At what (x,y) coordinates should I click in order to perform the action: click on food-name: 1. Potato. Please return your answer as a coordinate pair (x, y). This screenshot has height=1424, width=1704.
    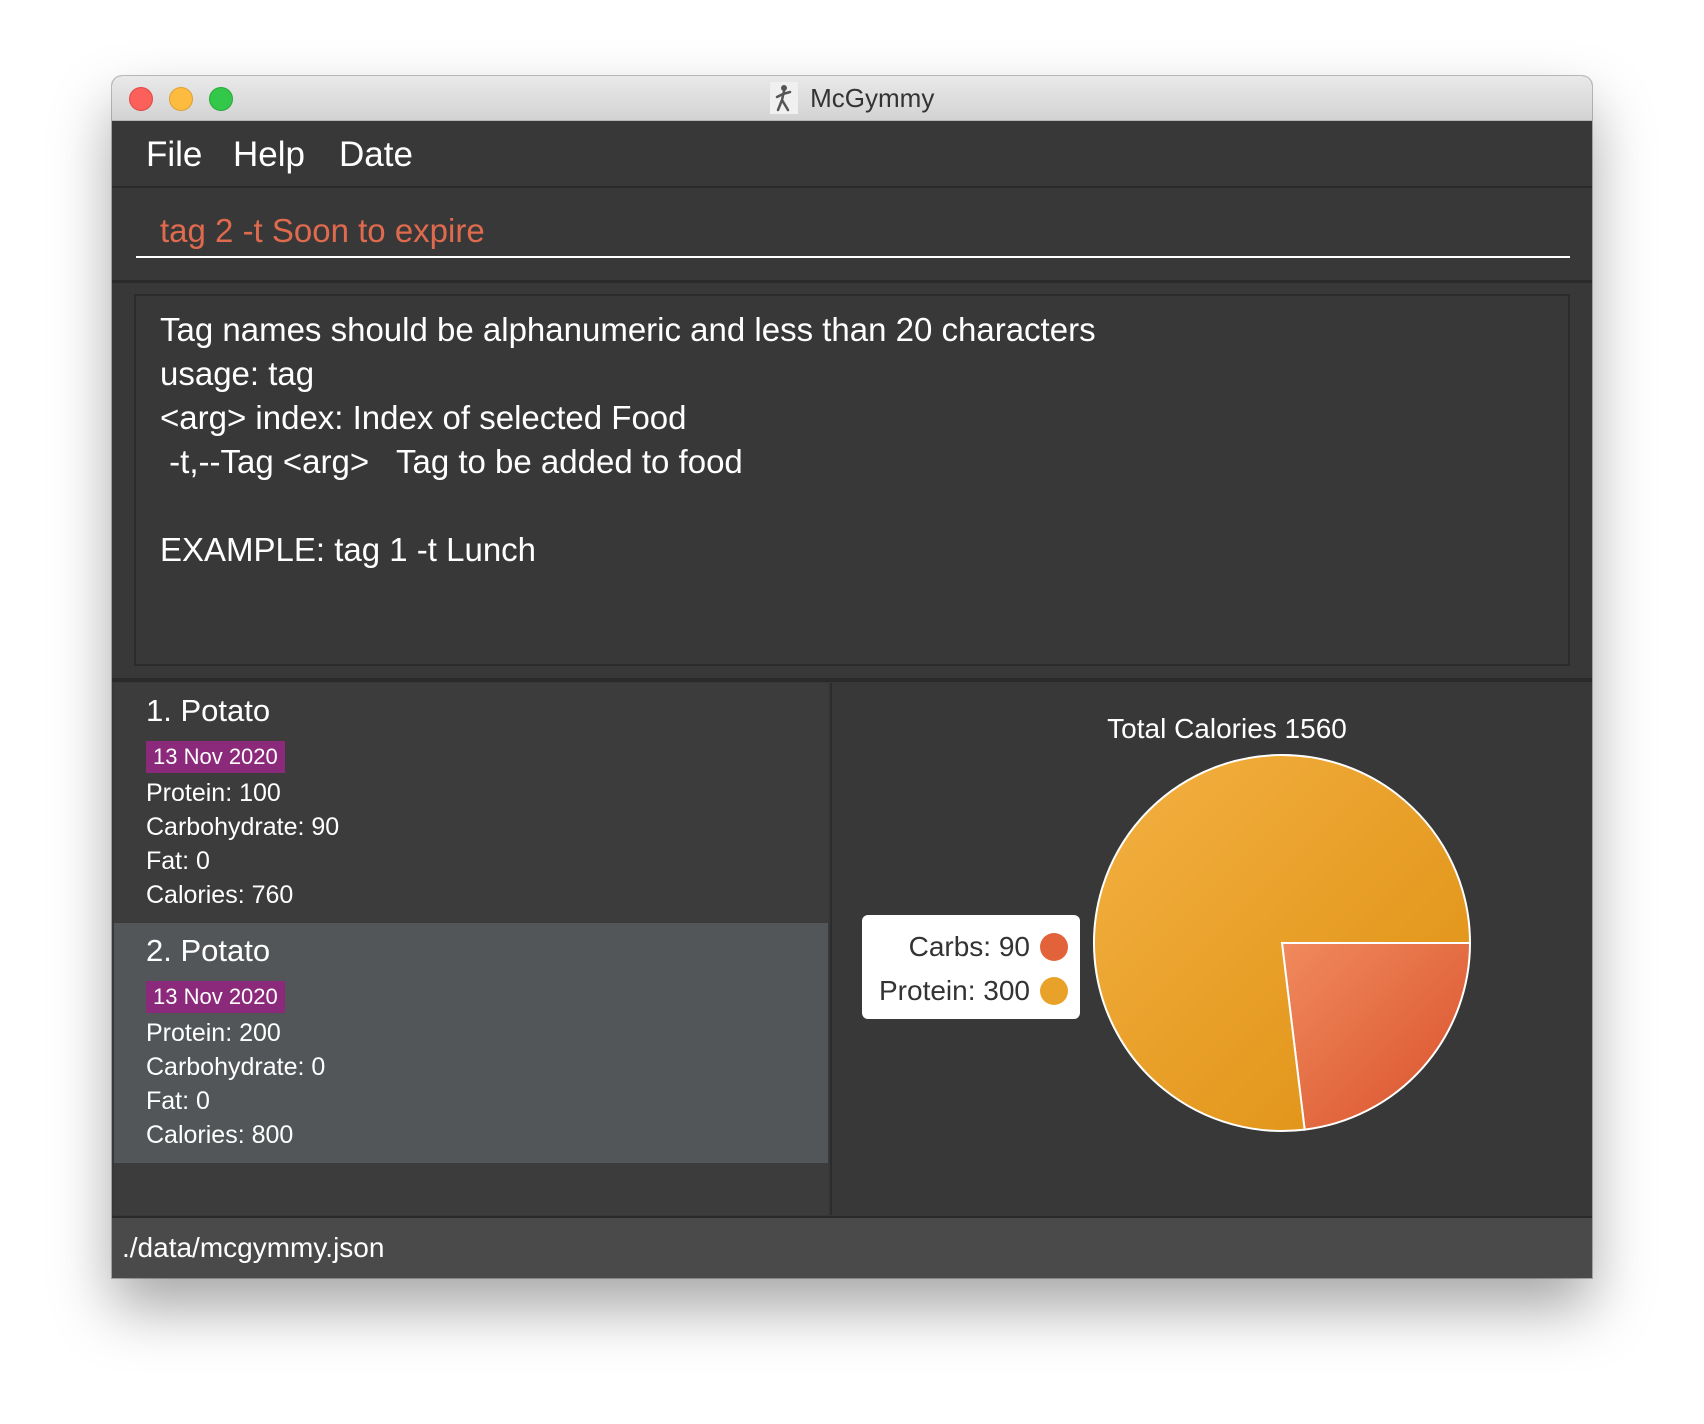
    Looking at the image, I should click on (208, 710).